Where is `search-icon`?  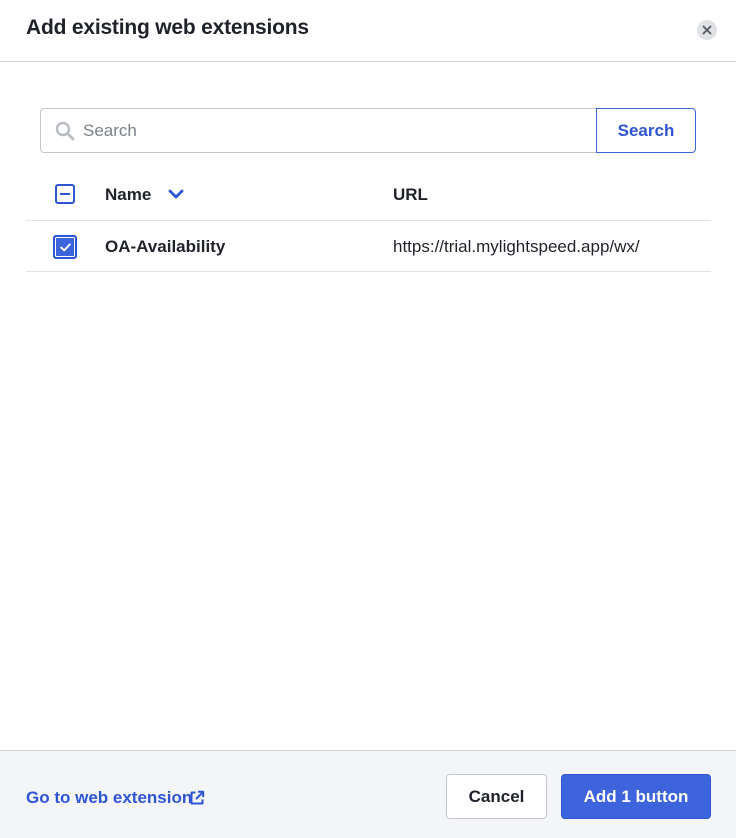
search-icon is located at coordinates (65, 131).